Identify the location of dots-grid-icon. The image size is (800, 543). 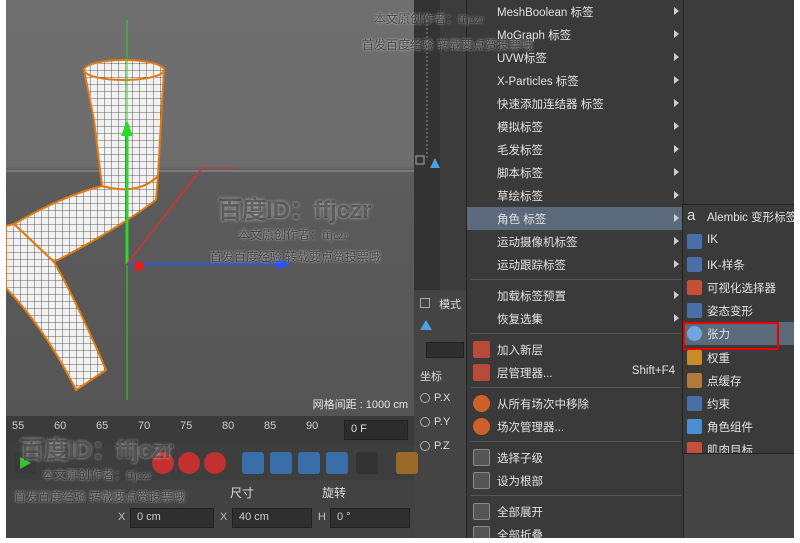
(367, 463).